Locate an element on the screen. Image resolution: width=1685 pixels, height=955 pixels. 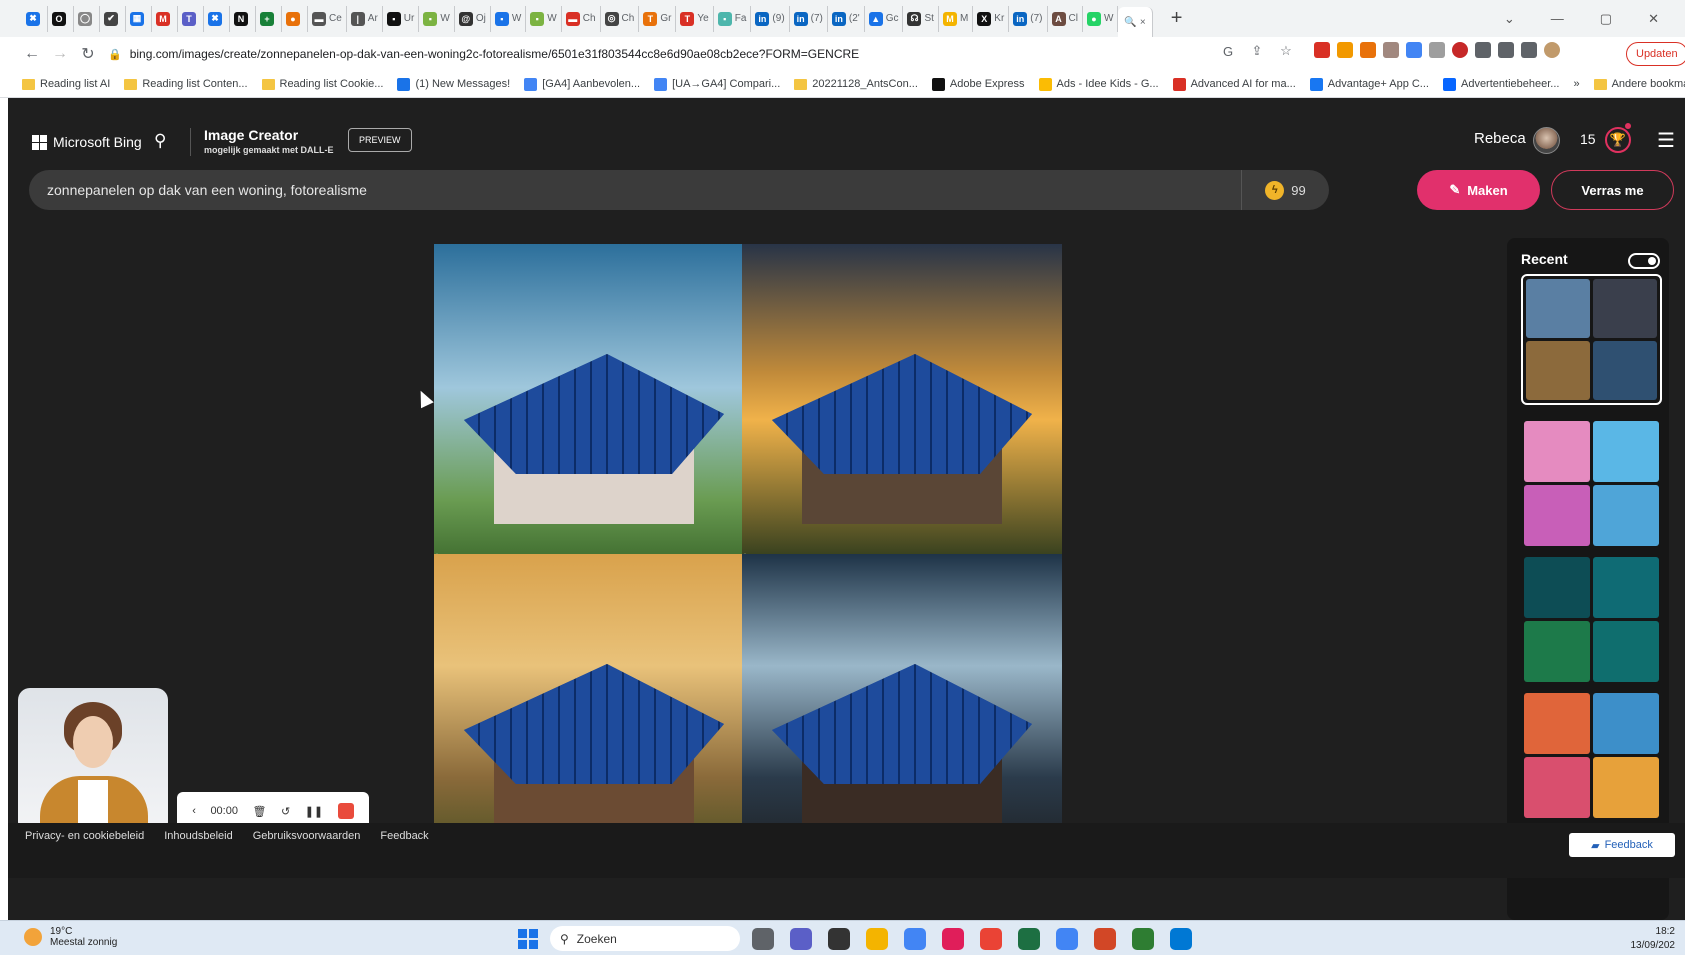
active-tab: 🔍 × is located at coordinates (1135, 22).